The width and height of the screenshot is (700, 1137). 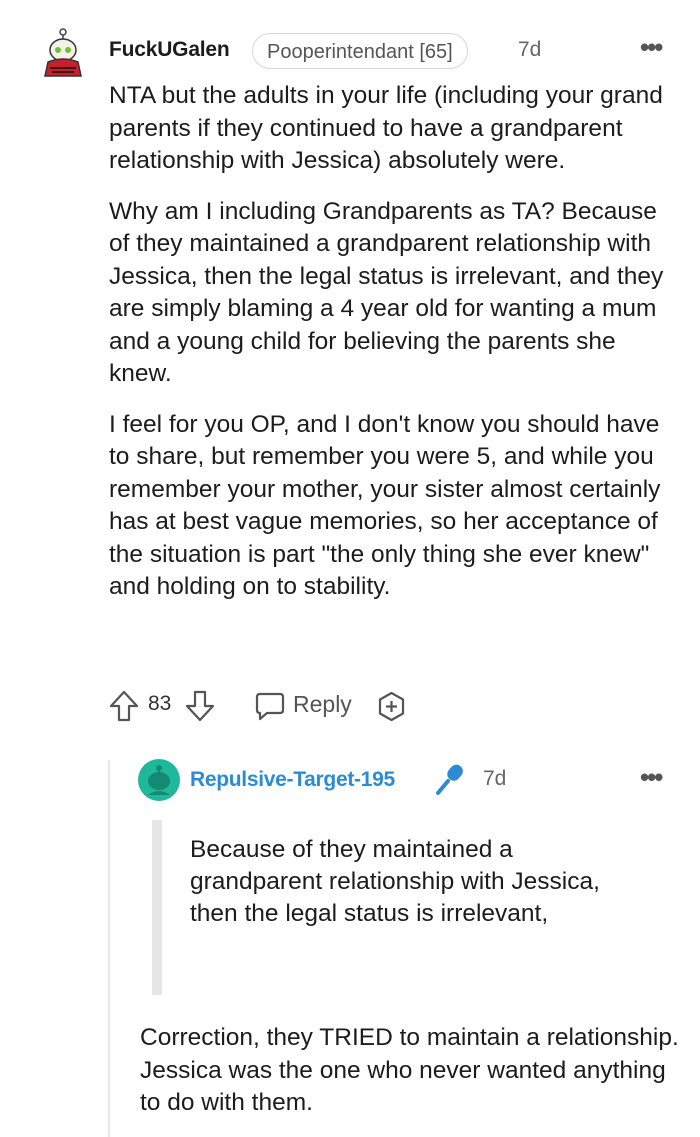 What do you see at coordinates (322, 704) in the screenshot?
I see `reply-button: Reply` at bounding box center [322, 704].